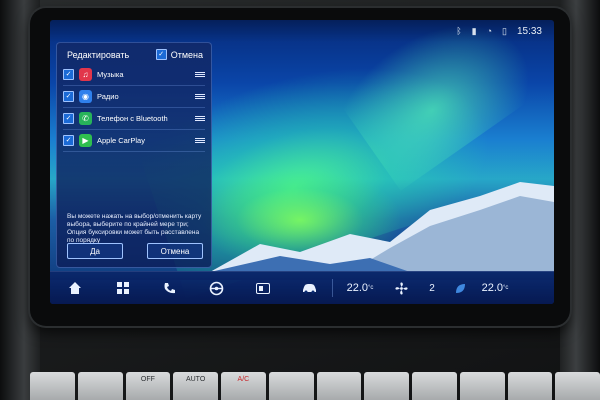 This screenshot has width=600, height=400. I want to click on left-temp-value: 22.0, so click(357, 288).